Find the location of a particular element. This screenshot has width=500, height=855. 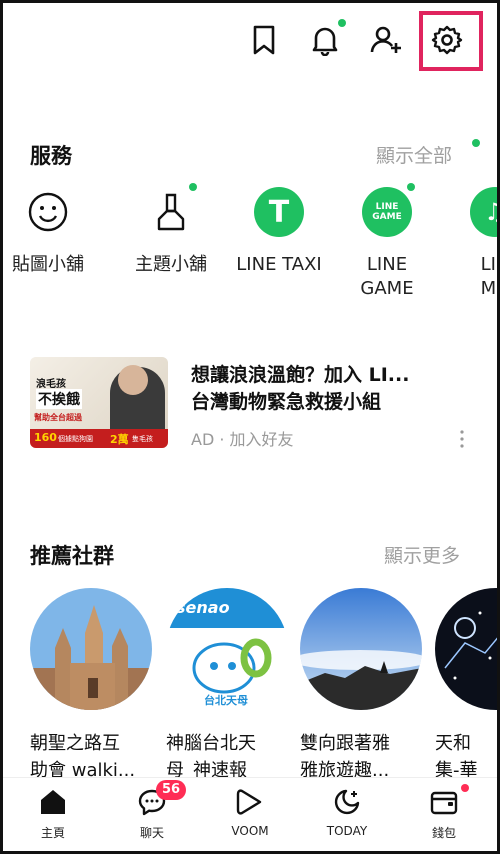

service-item-stickers: 貼圖小舖 is located at coordinates (51, 230).